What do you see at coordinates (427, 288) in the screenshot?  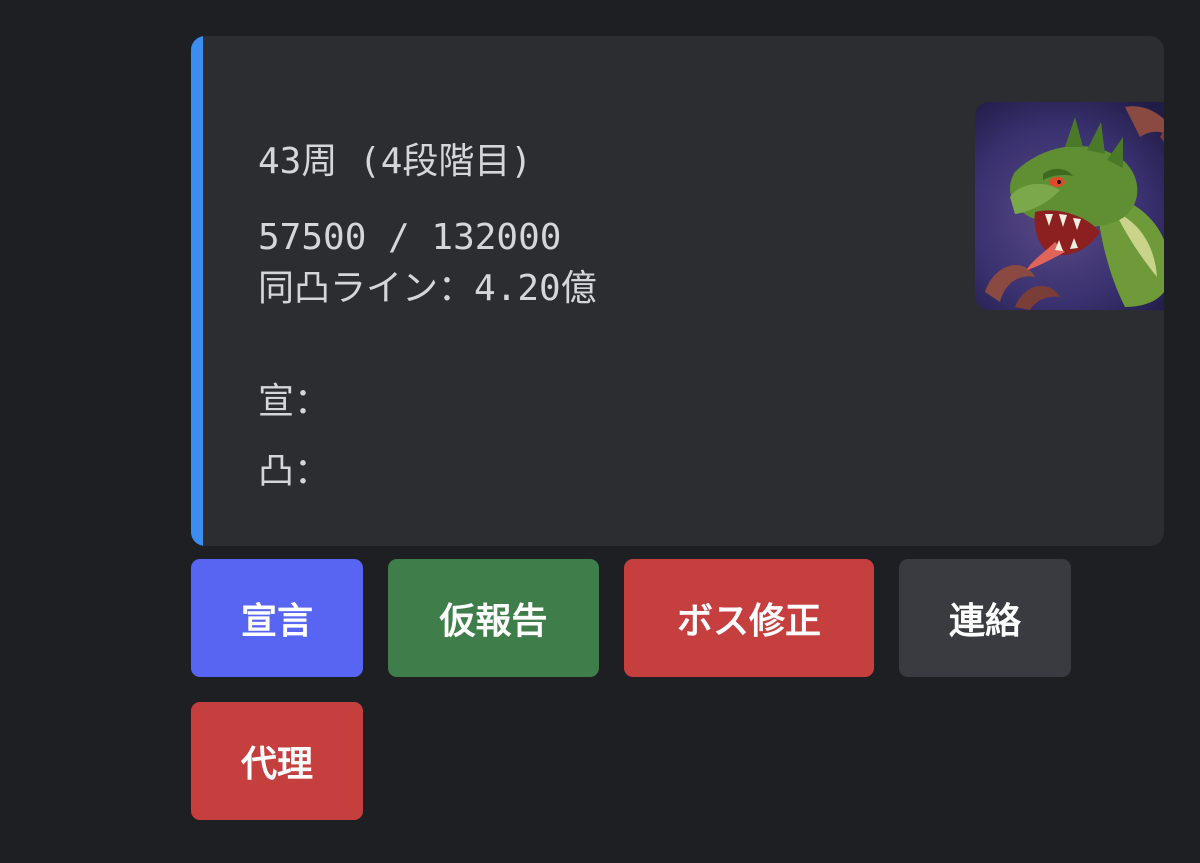 I see `simultaneous-attack-line-text: 同凸ライン：4.20億` at bounding box center [427, 288].